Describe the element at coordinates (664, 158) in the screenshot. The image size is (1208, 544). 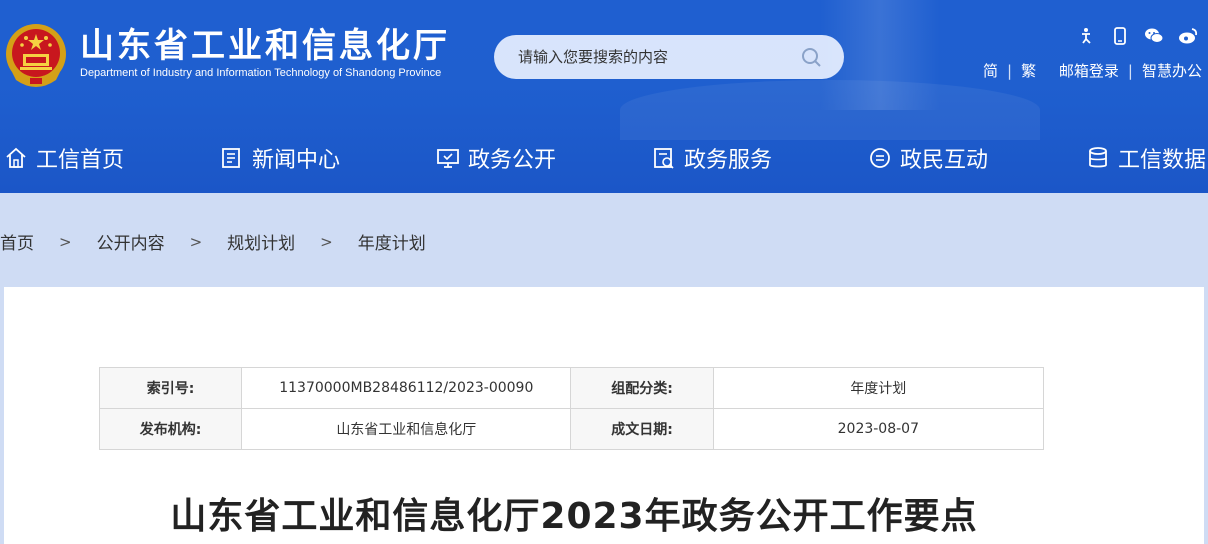
I see `service-icon` at that location.